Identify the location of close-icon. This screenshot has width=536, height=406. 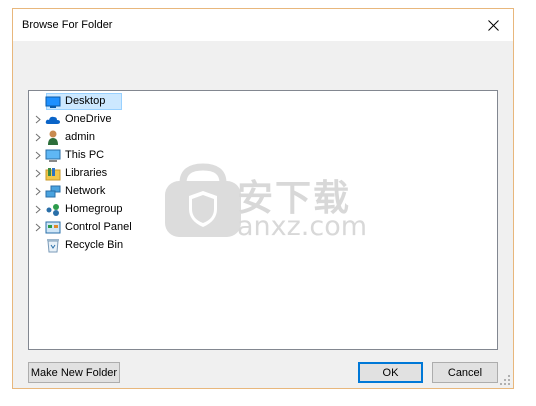
(493, 25).